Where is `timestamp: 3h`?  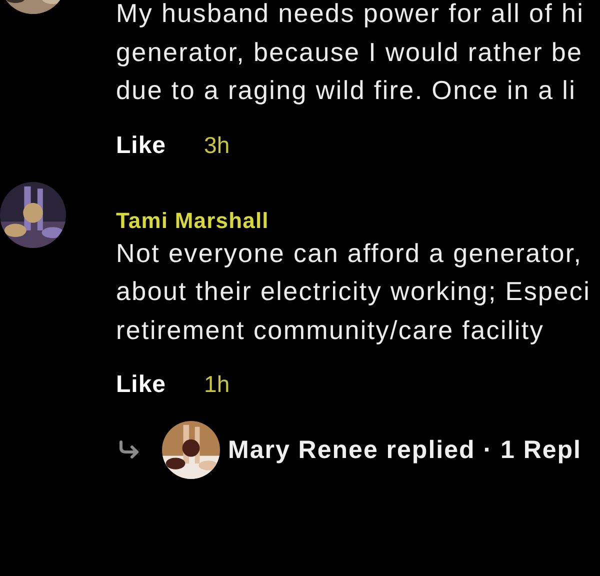 timestamp: 3h is located at coordinates (217, 145).